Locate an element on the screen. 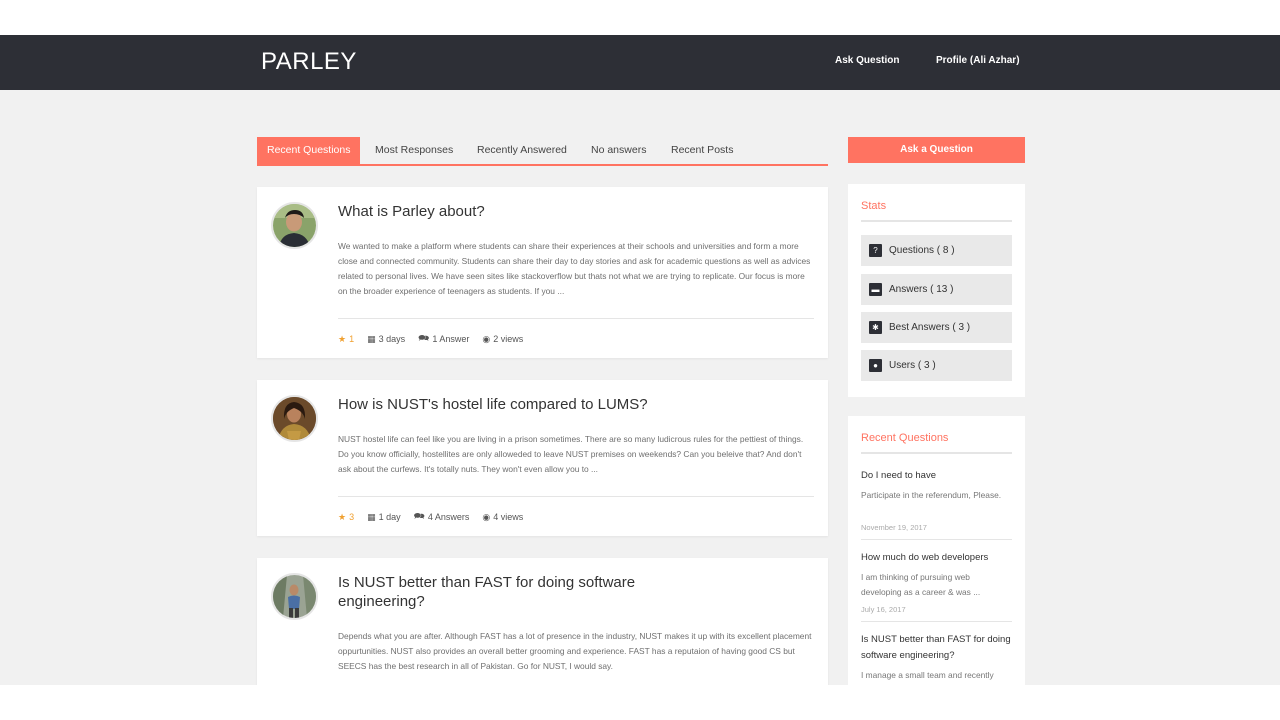  tab-recently-answered: Recently Answered is located at coordinates (522, 150).